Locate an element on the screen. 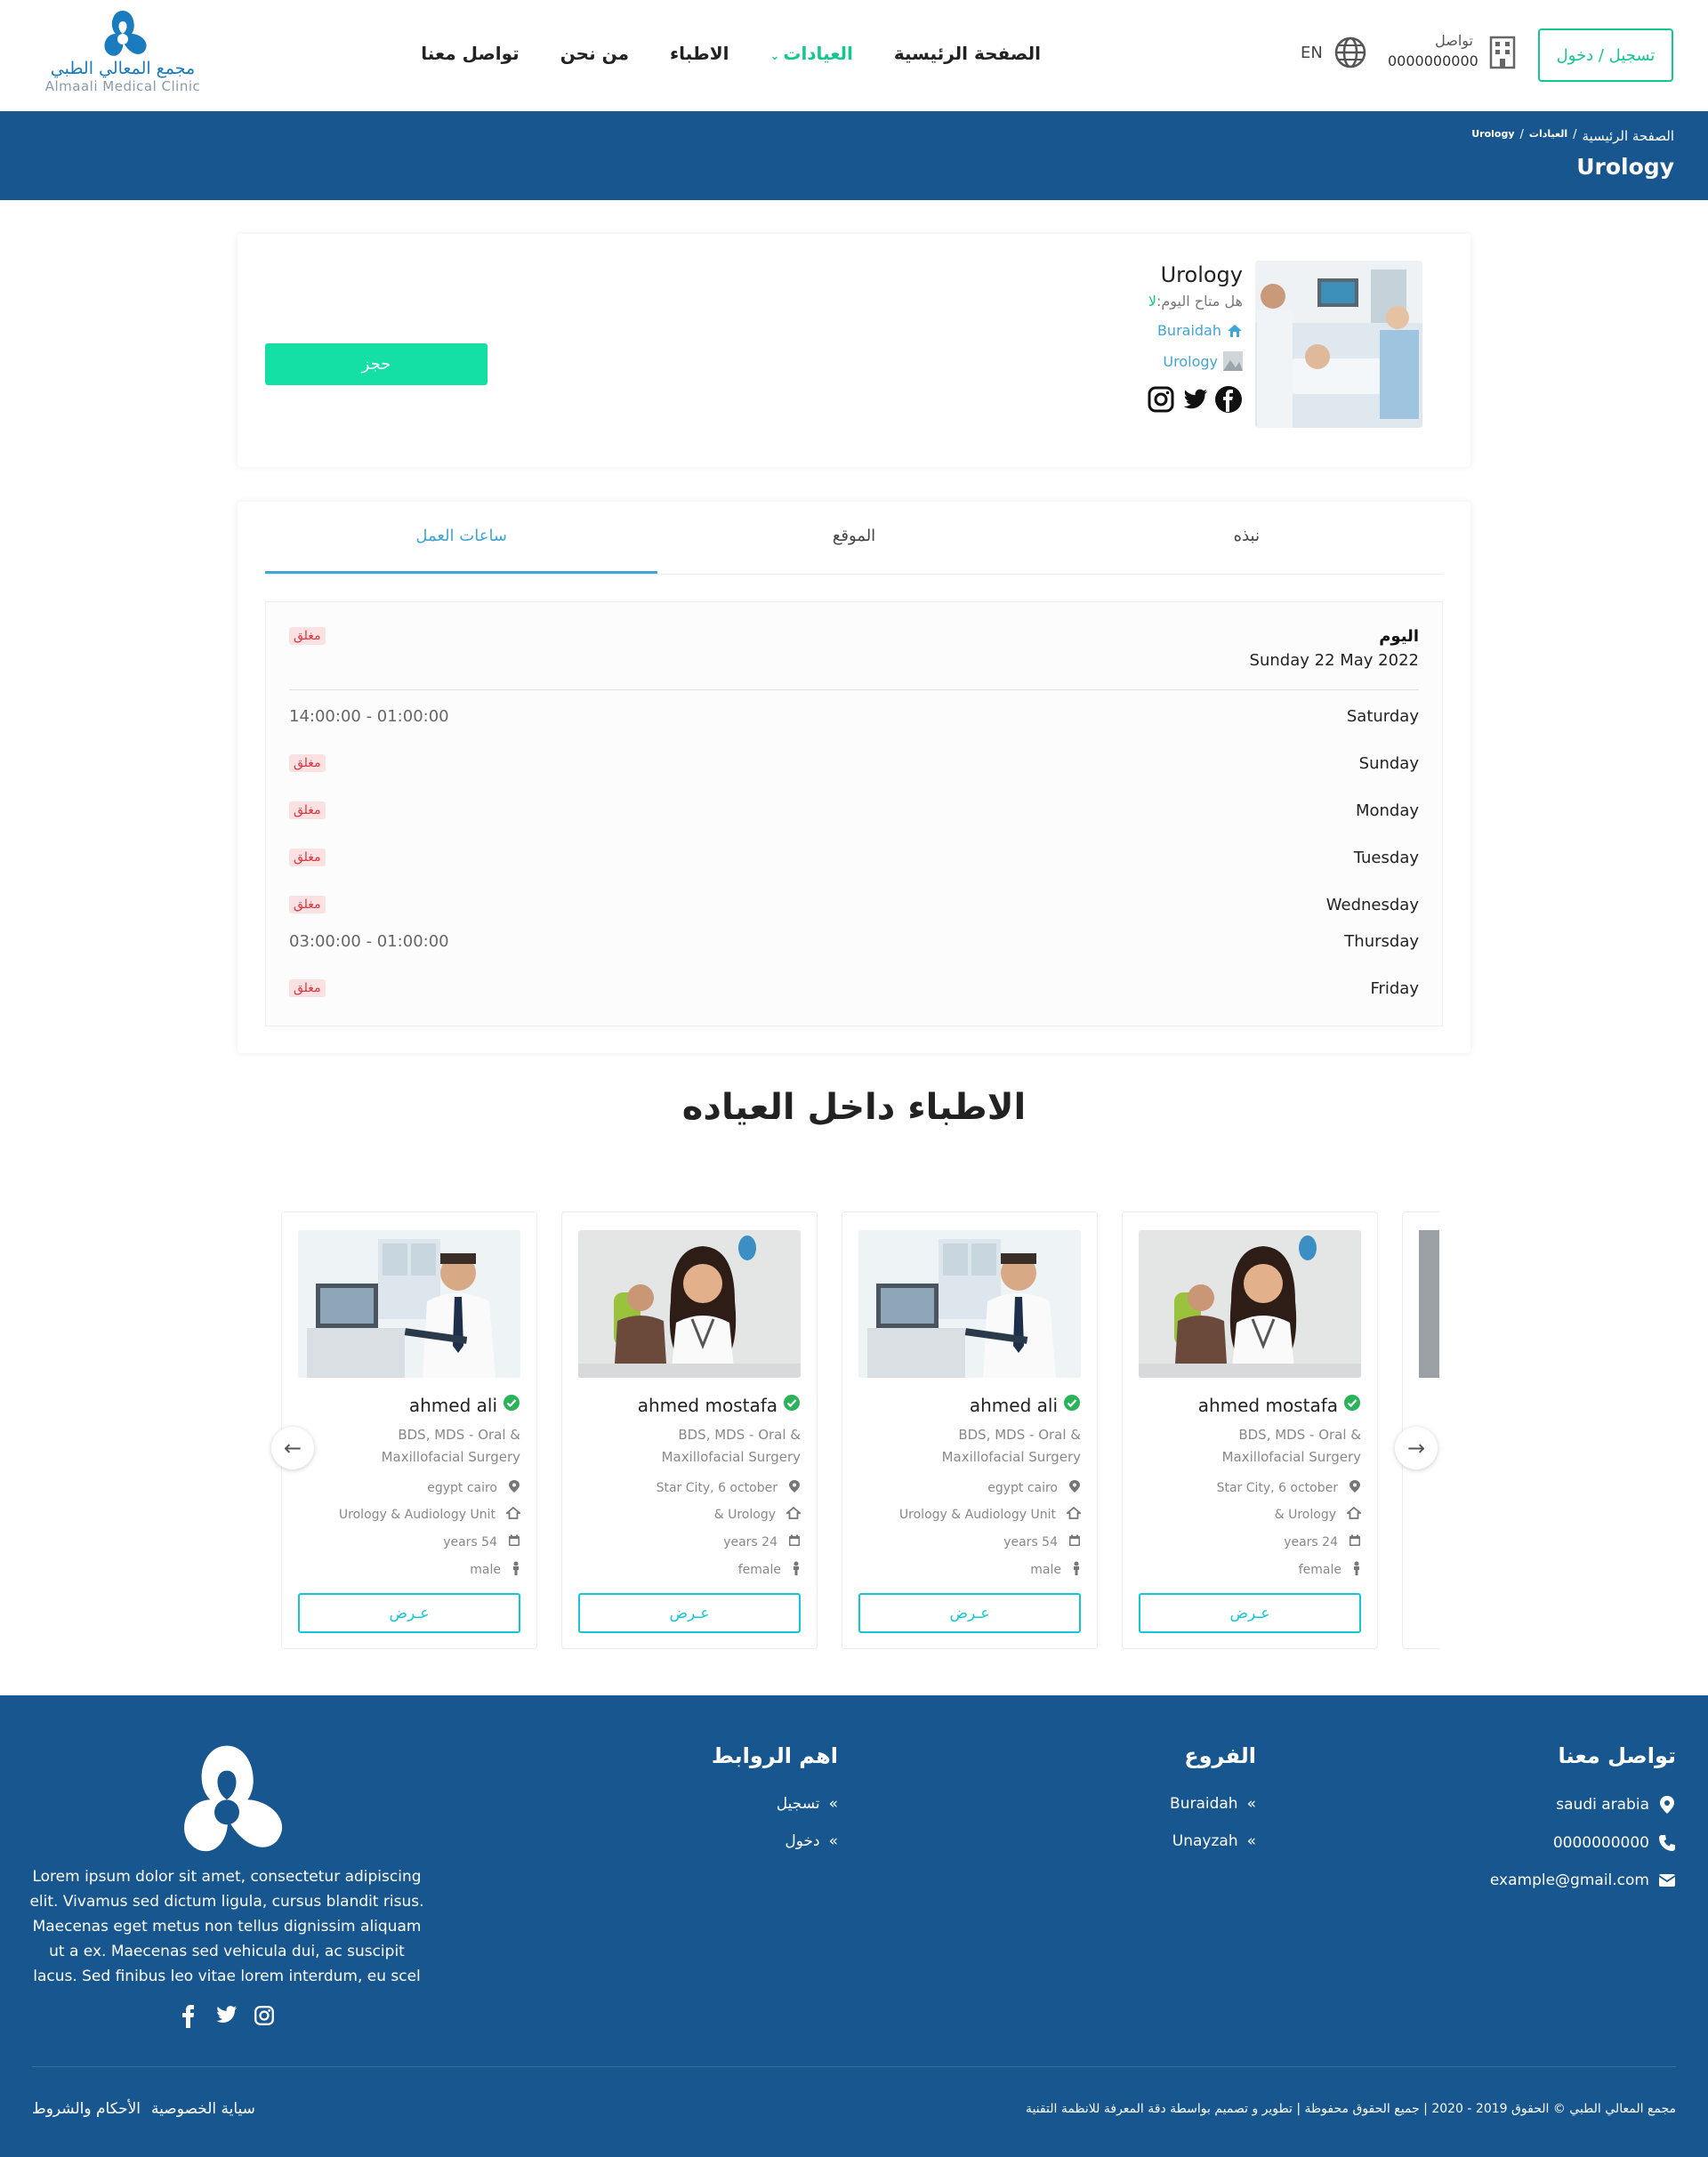 The height and width of the screenshot is (2157, 1708). doctor-location-text: egypt cairo is located at coordinates (462, 1488).